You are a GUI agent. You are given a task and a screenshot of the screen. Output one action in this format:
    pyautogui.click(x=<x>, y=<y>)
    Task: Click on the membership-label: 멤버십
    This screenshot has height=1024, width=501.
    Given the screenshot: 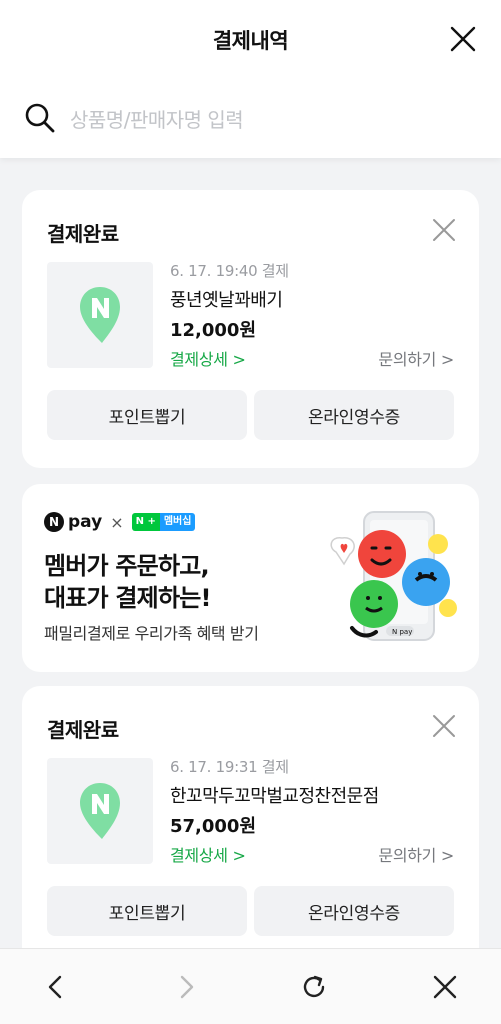 What is the action you would take?
    pyautogui.click(x=177, y=522)
    